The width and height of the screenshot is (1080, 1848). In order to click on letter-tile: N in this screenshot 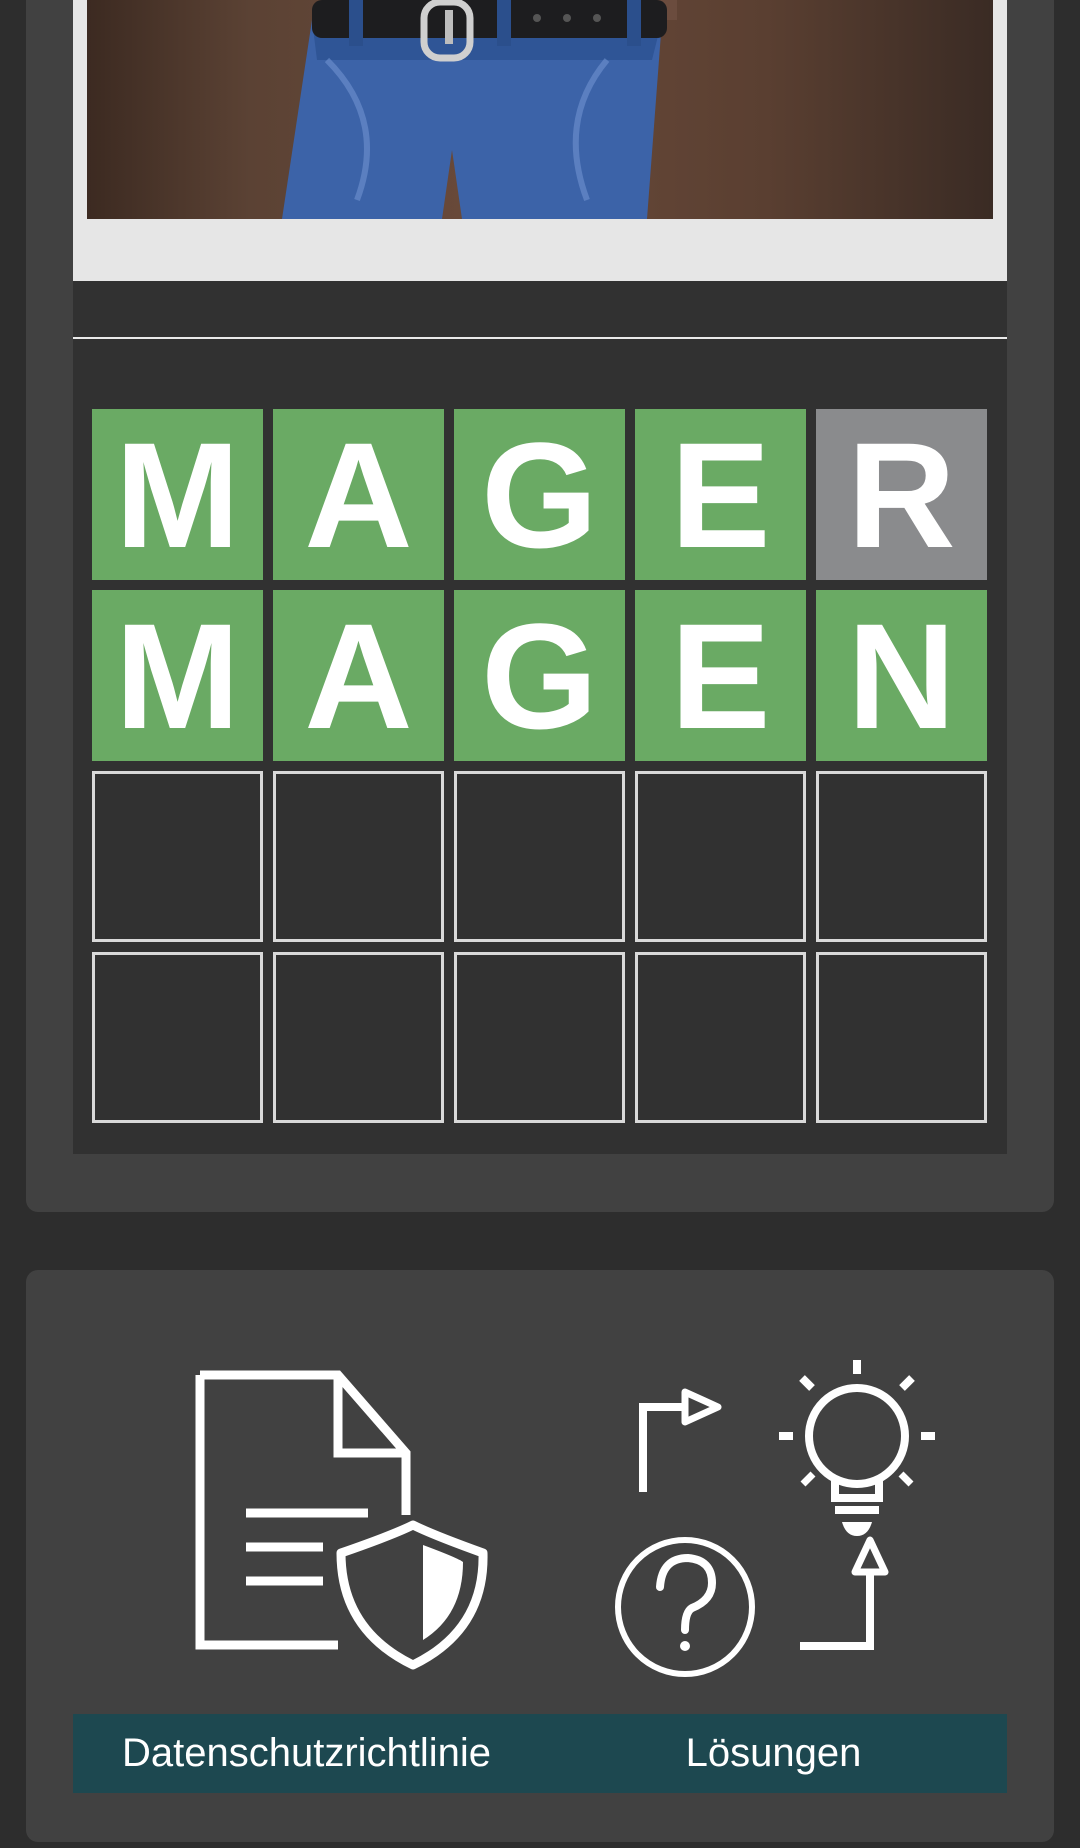, I will do `click(901, 675)`.